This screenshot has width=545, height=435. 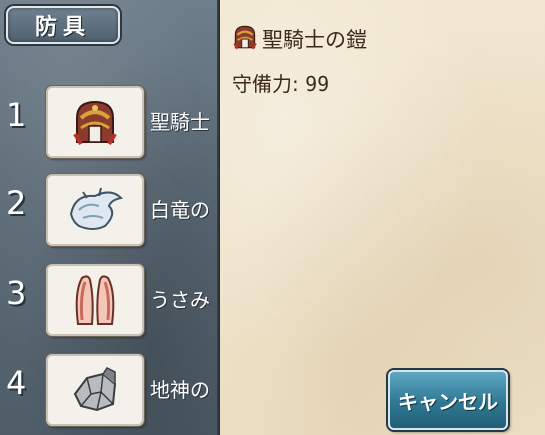 What do you see at coordinates (448, 400) in the screenshot?
I see `cancel-button: キャンセル` at bounding box center [448, 400].